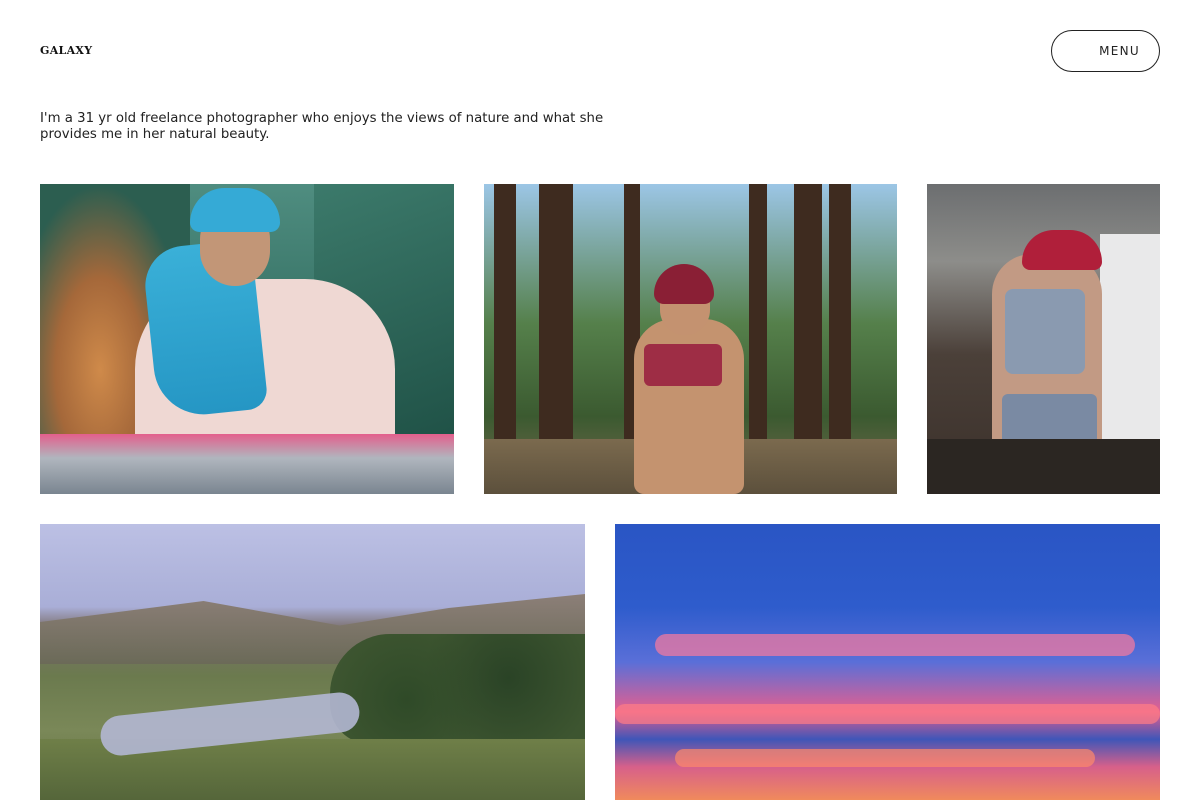 This screenshot has width=1200, height=800. I want to click on gallery-photo-kitchen-portrait, so click(1043, 339).